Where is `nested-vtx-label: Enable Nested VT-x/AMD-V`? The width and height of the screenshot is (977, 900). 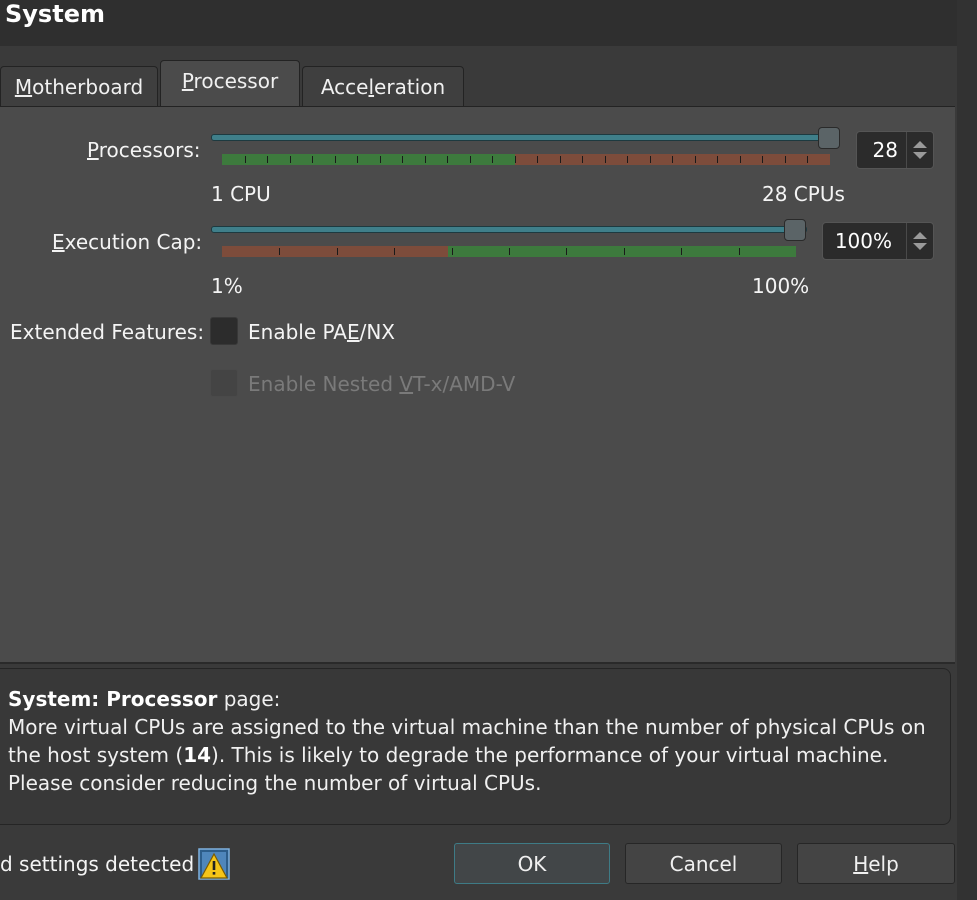 nested-vtx-label: Enable Nested VT-x/AMD-V is located at coordinates (382, 384).